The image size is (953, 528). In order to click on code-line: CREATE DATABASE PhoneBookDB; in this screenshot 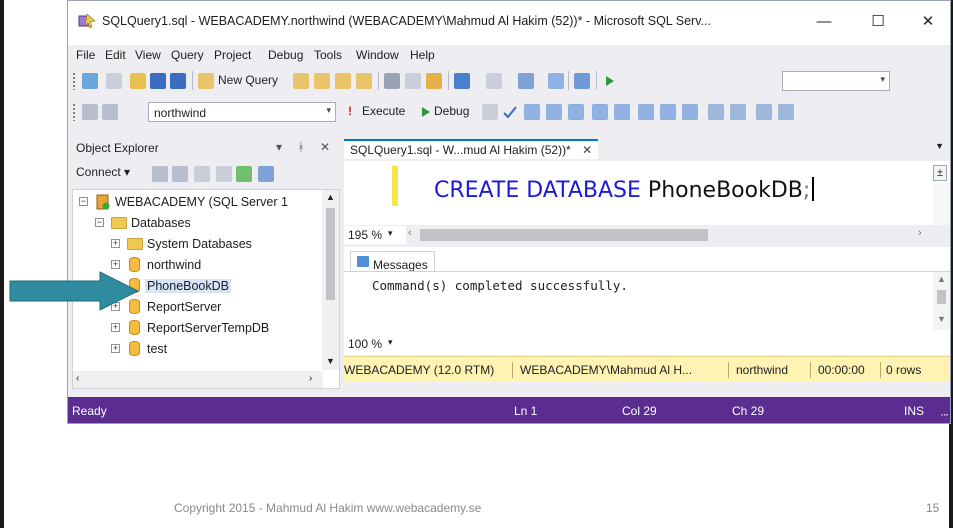, I will do `click(624, 190)`.